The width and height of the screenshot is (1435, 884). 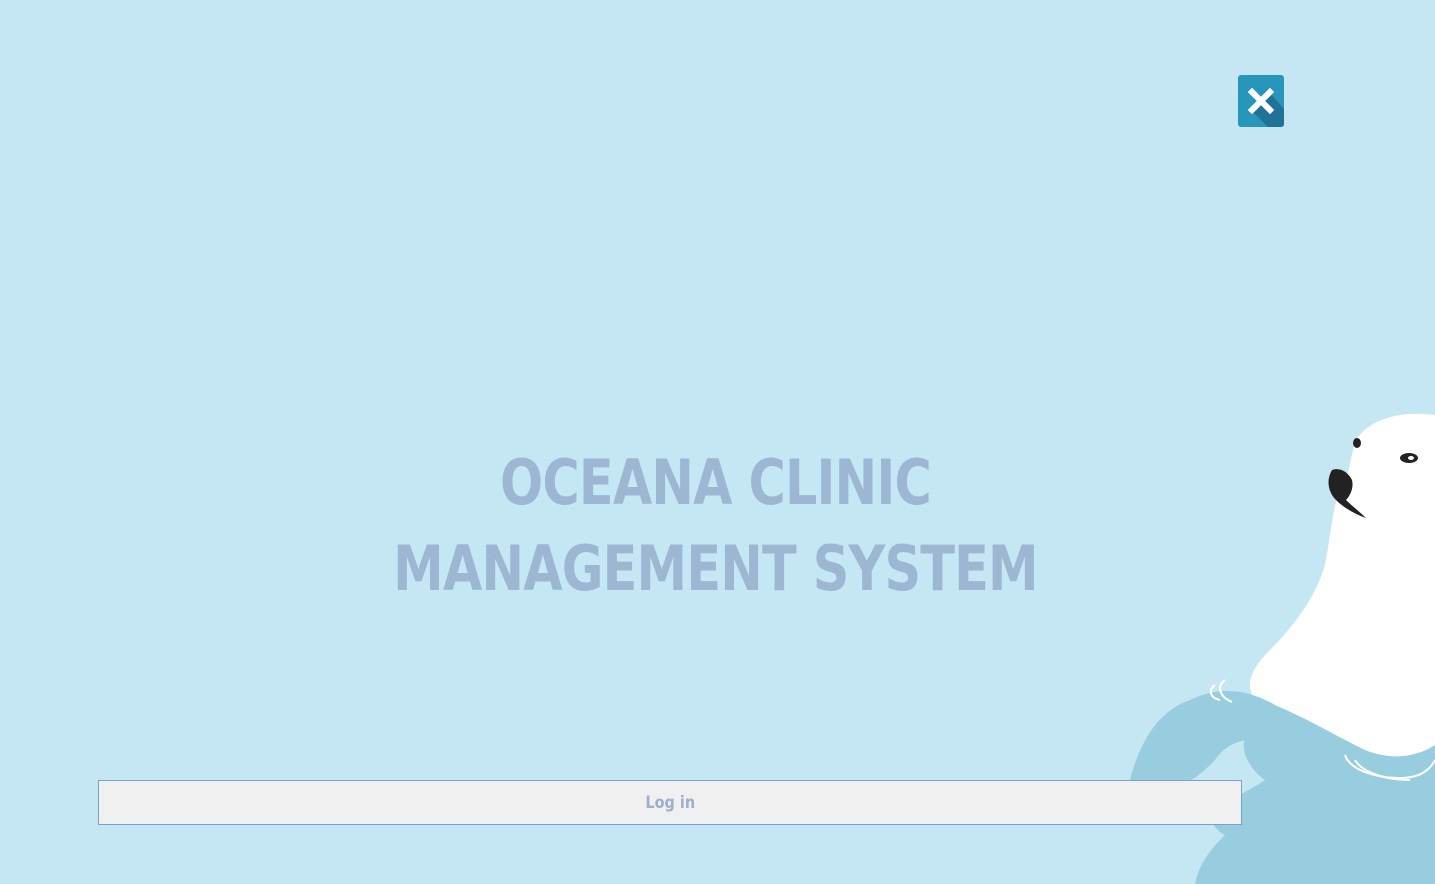 I want to click on login-button-label: Log in, so click(x=670, y=802).